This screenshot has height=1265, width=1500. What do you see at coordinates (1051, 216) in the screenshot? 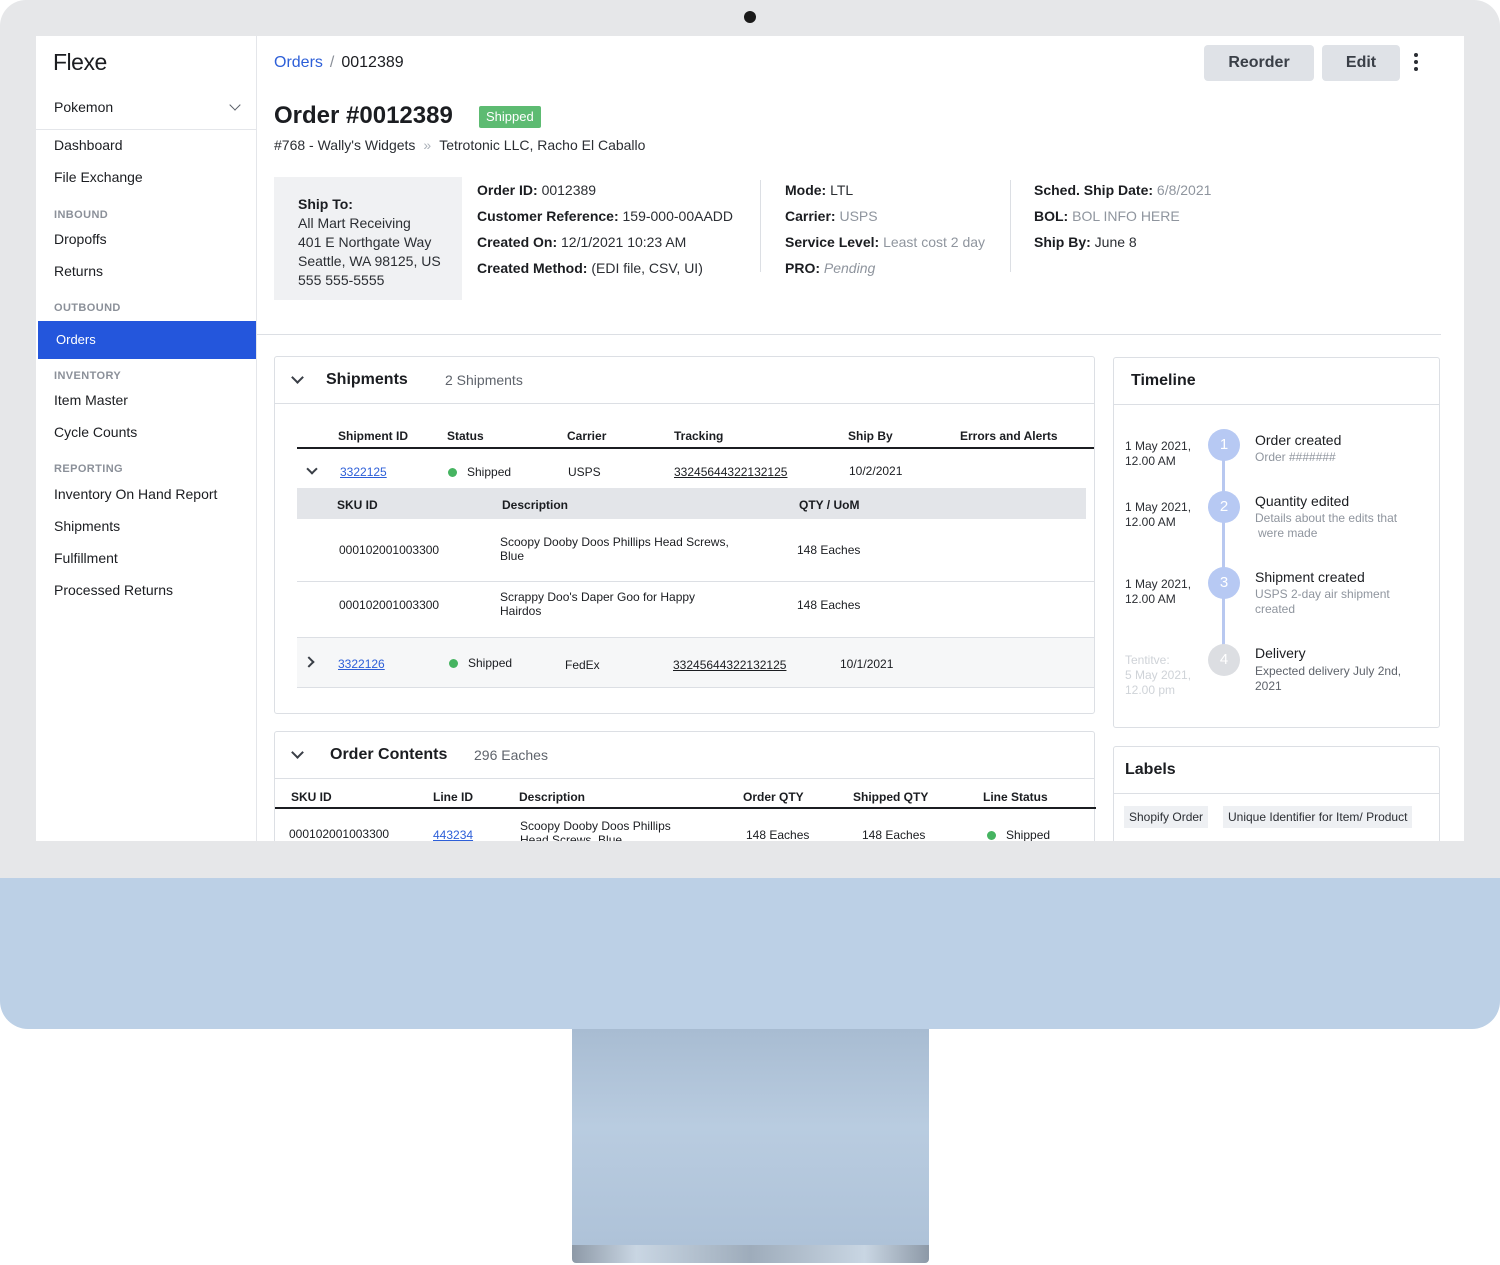
I see `detail-label: BOL:` at bounding box center [1051, 216].